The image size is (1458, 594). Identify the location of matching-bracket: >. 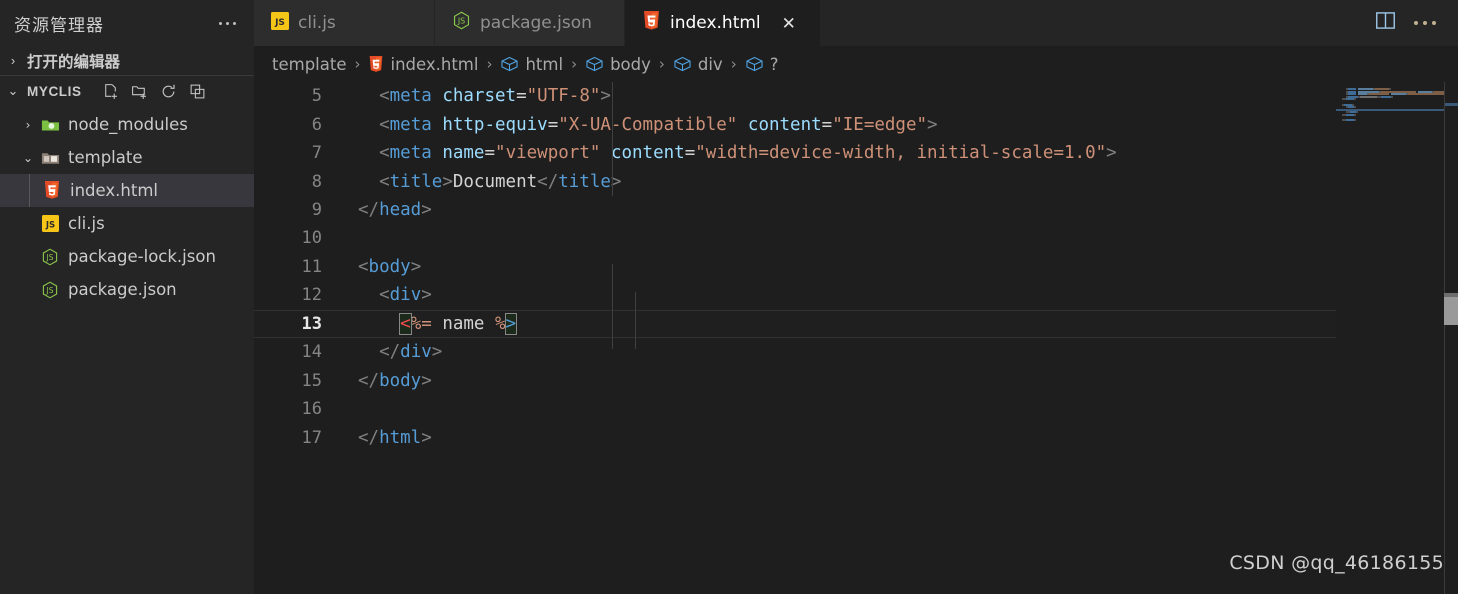
(511, 323).